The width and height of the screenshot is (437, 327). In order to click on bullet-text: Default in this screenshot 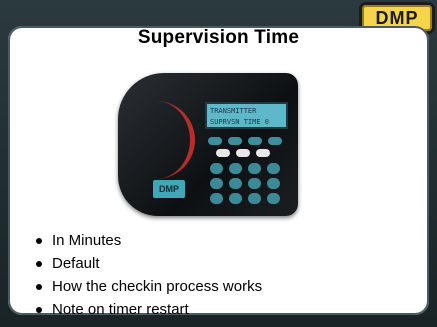, I will do `click(76, 263)`.